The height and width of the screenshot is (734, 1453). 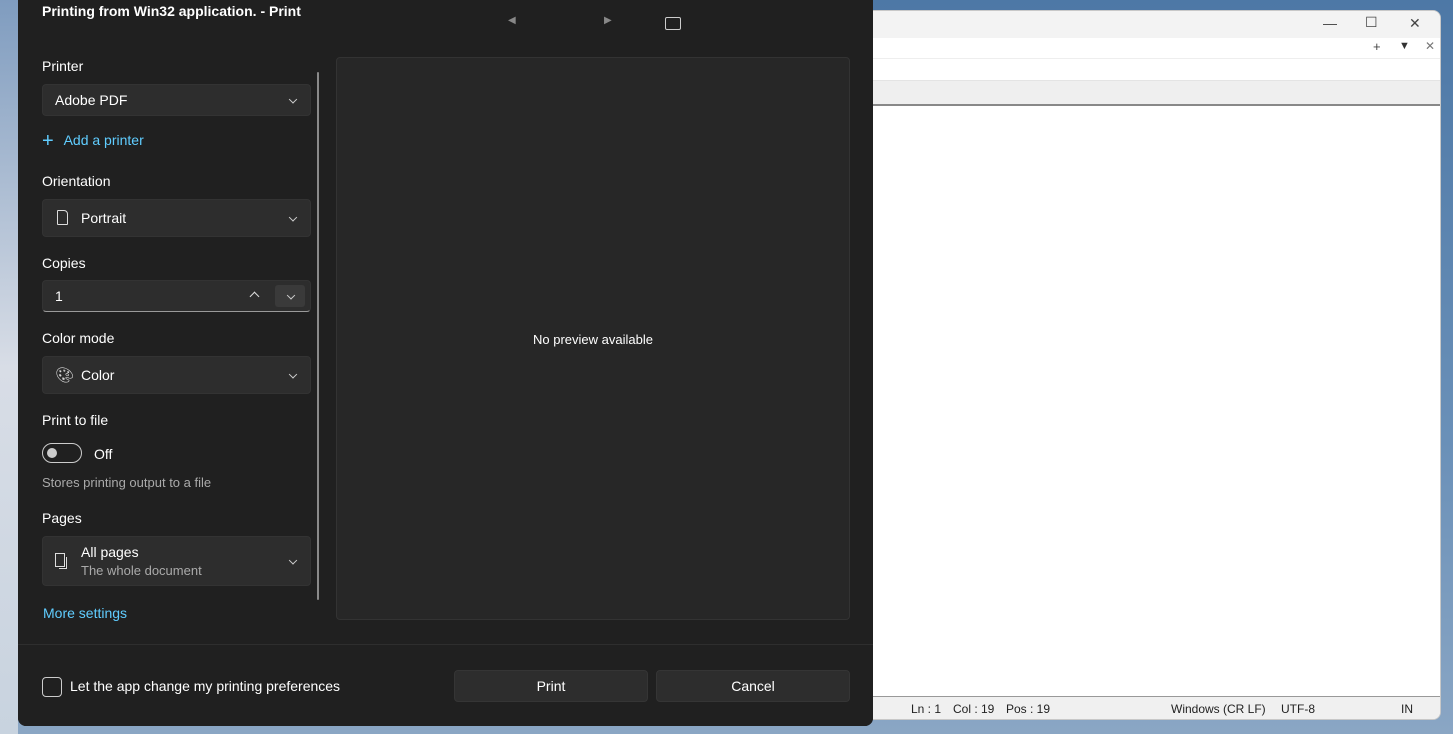 I want to click on print-to-file-label: Print to file, so click(x=75, y=420).